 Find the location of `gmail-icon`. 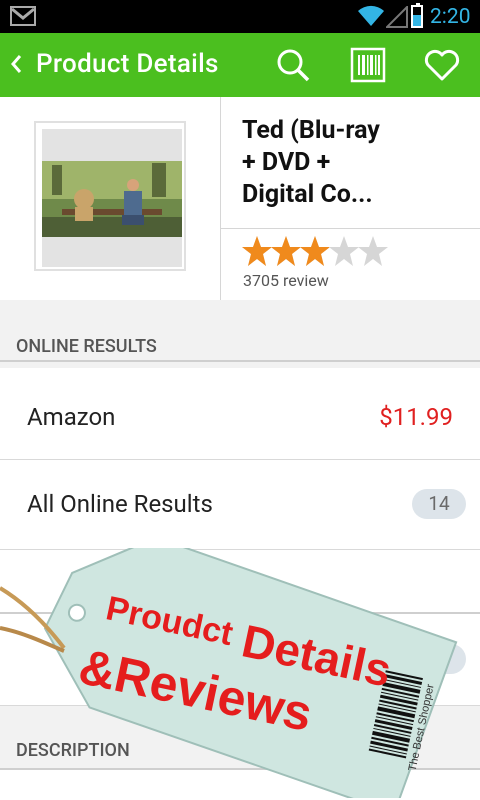

gmail-icon is located at coordinates (23, 16).